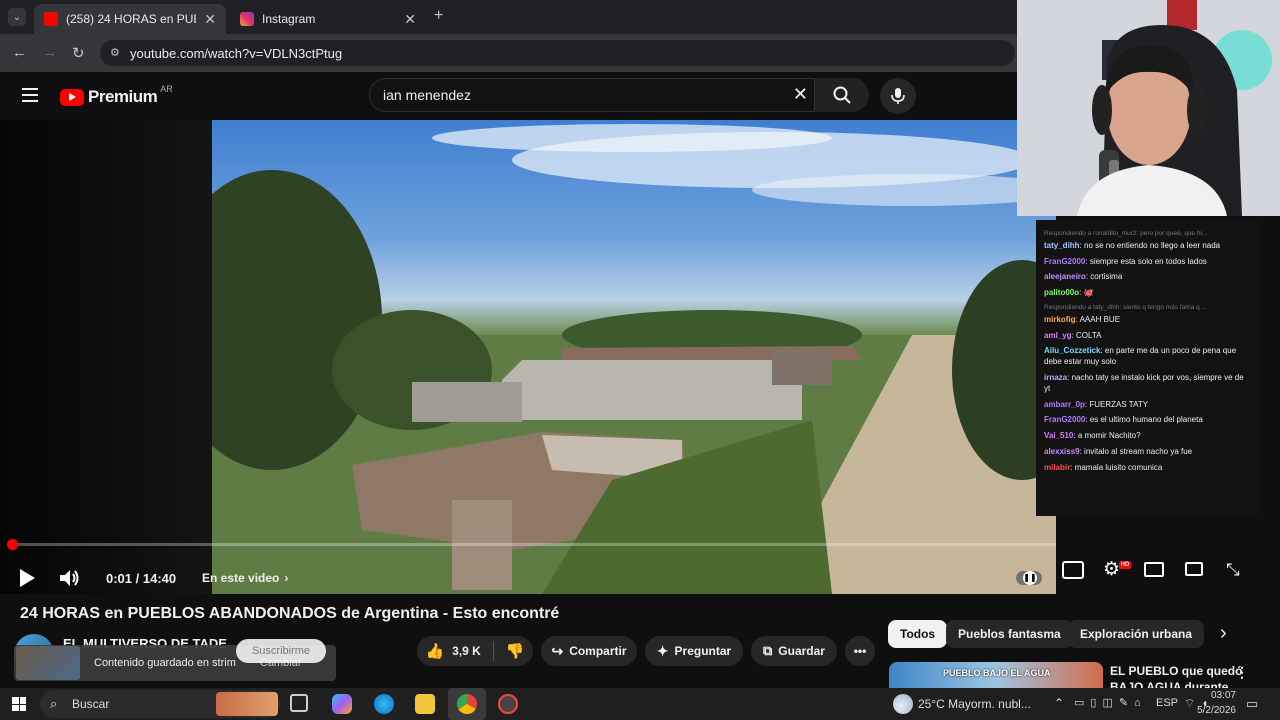 The width and height of the screenshot is (1280, 720). I want to click on forward-arrow-icon: →, so click(49, 52).